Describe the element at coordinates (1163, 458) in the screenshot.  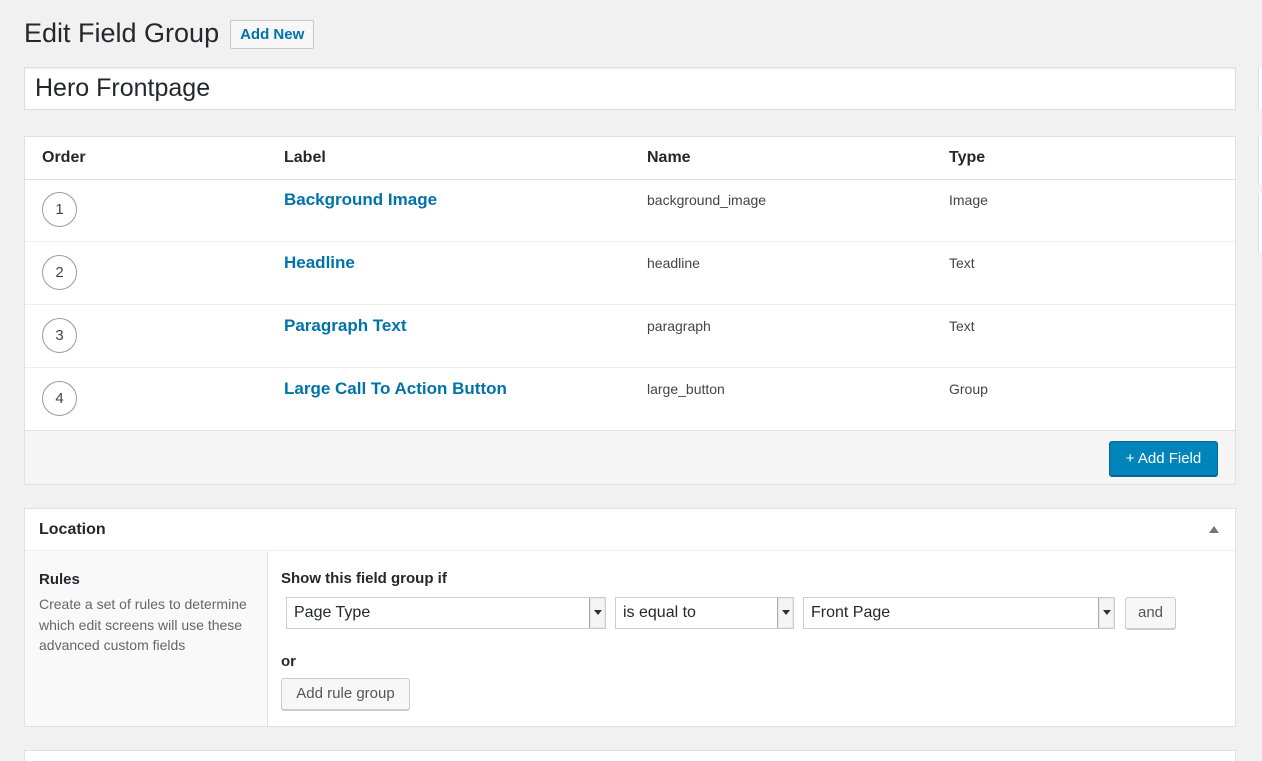
I see `add-field-button: + Add Field` at that location.